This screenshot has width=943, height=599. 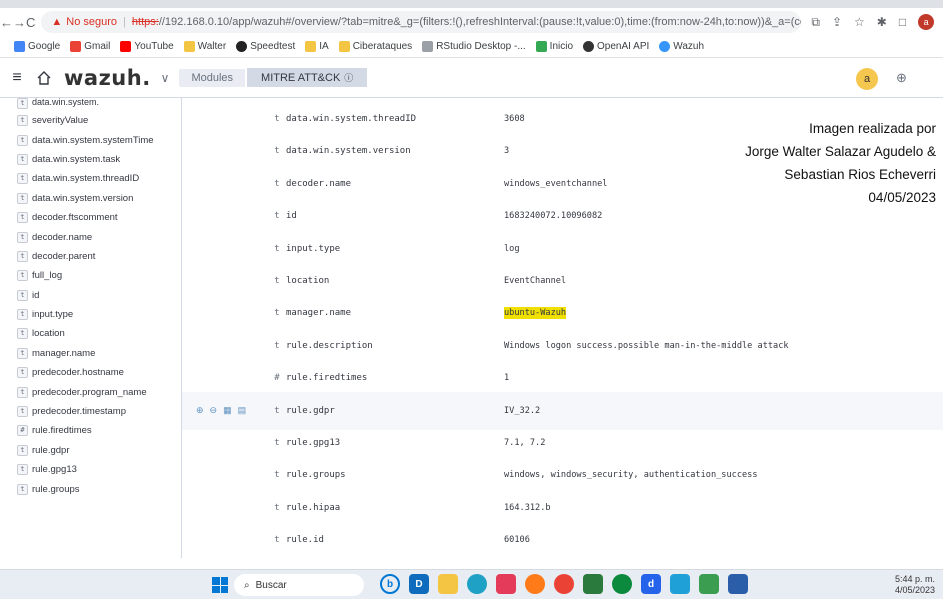 I want to click on windows-start-icon, so click(x=220, y=585).